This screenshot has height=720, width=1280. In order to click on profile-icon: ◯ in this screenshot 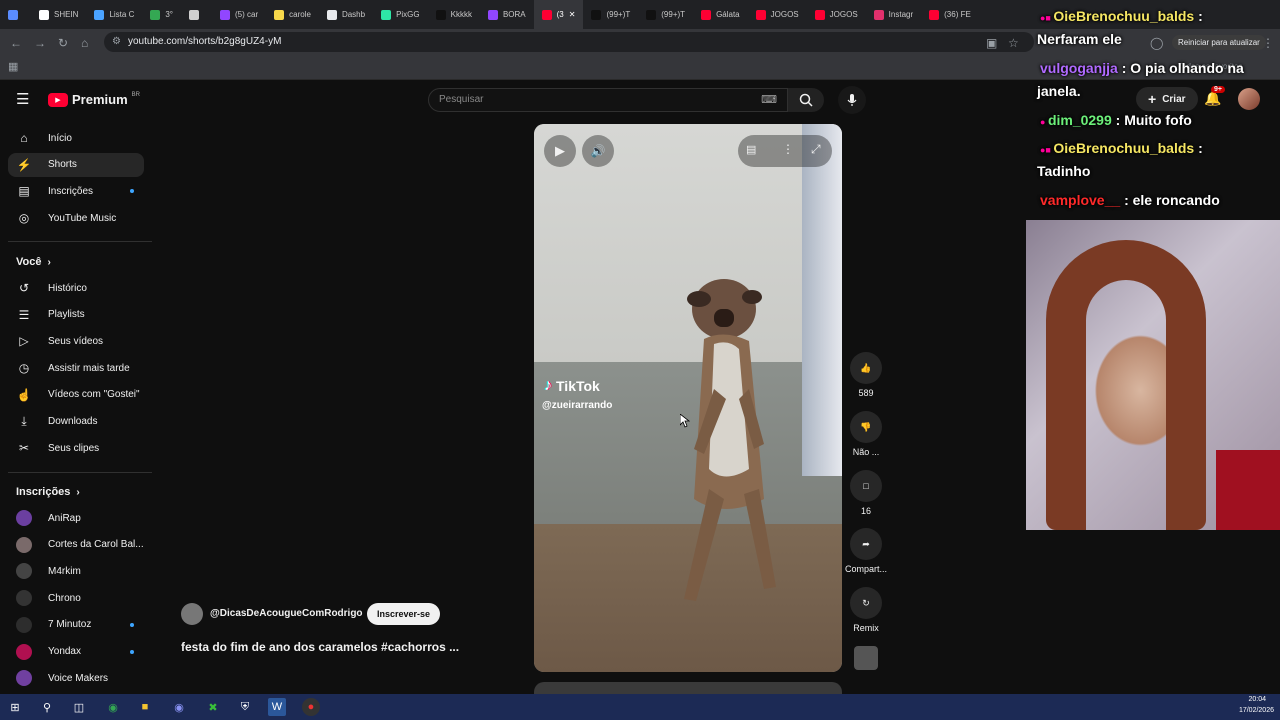, I will do `click(1156, 43)`.